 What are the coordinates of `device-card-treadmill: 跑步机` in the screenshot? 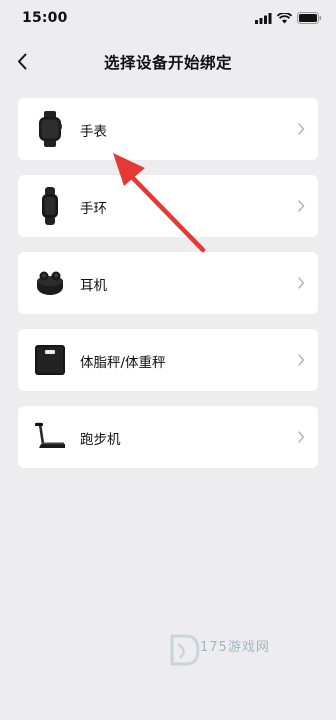 It's located at (168, 437).